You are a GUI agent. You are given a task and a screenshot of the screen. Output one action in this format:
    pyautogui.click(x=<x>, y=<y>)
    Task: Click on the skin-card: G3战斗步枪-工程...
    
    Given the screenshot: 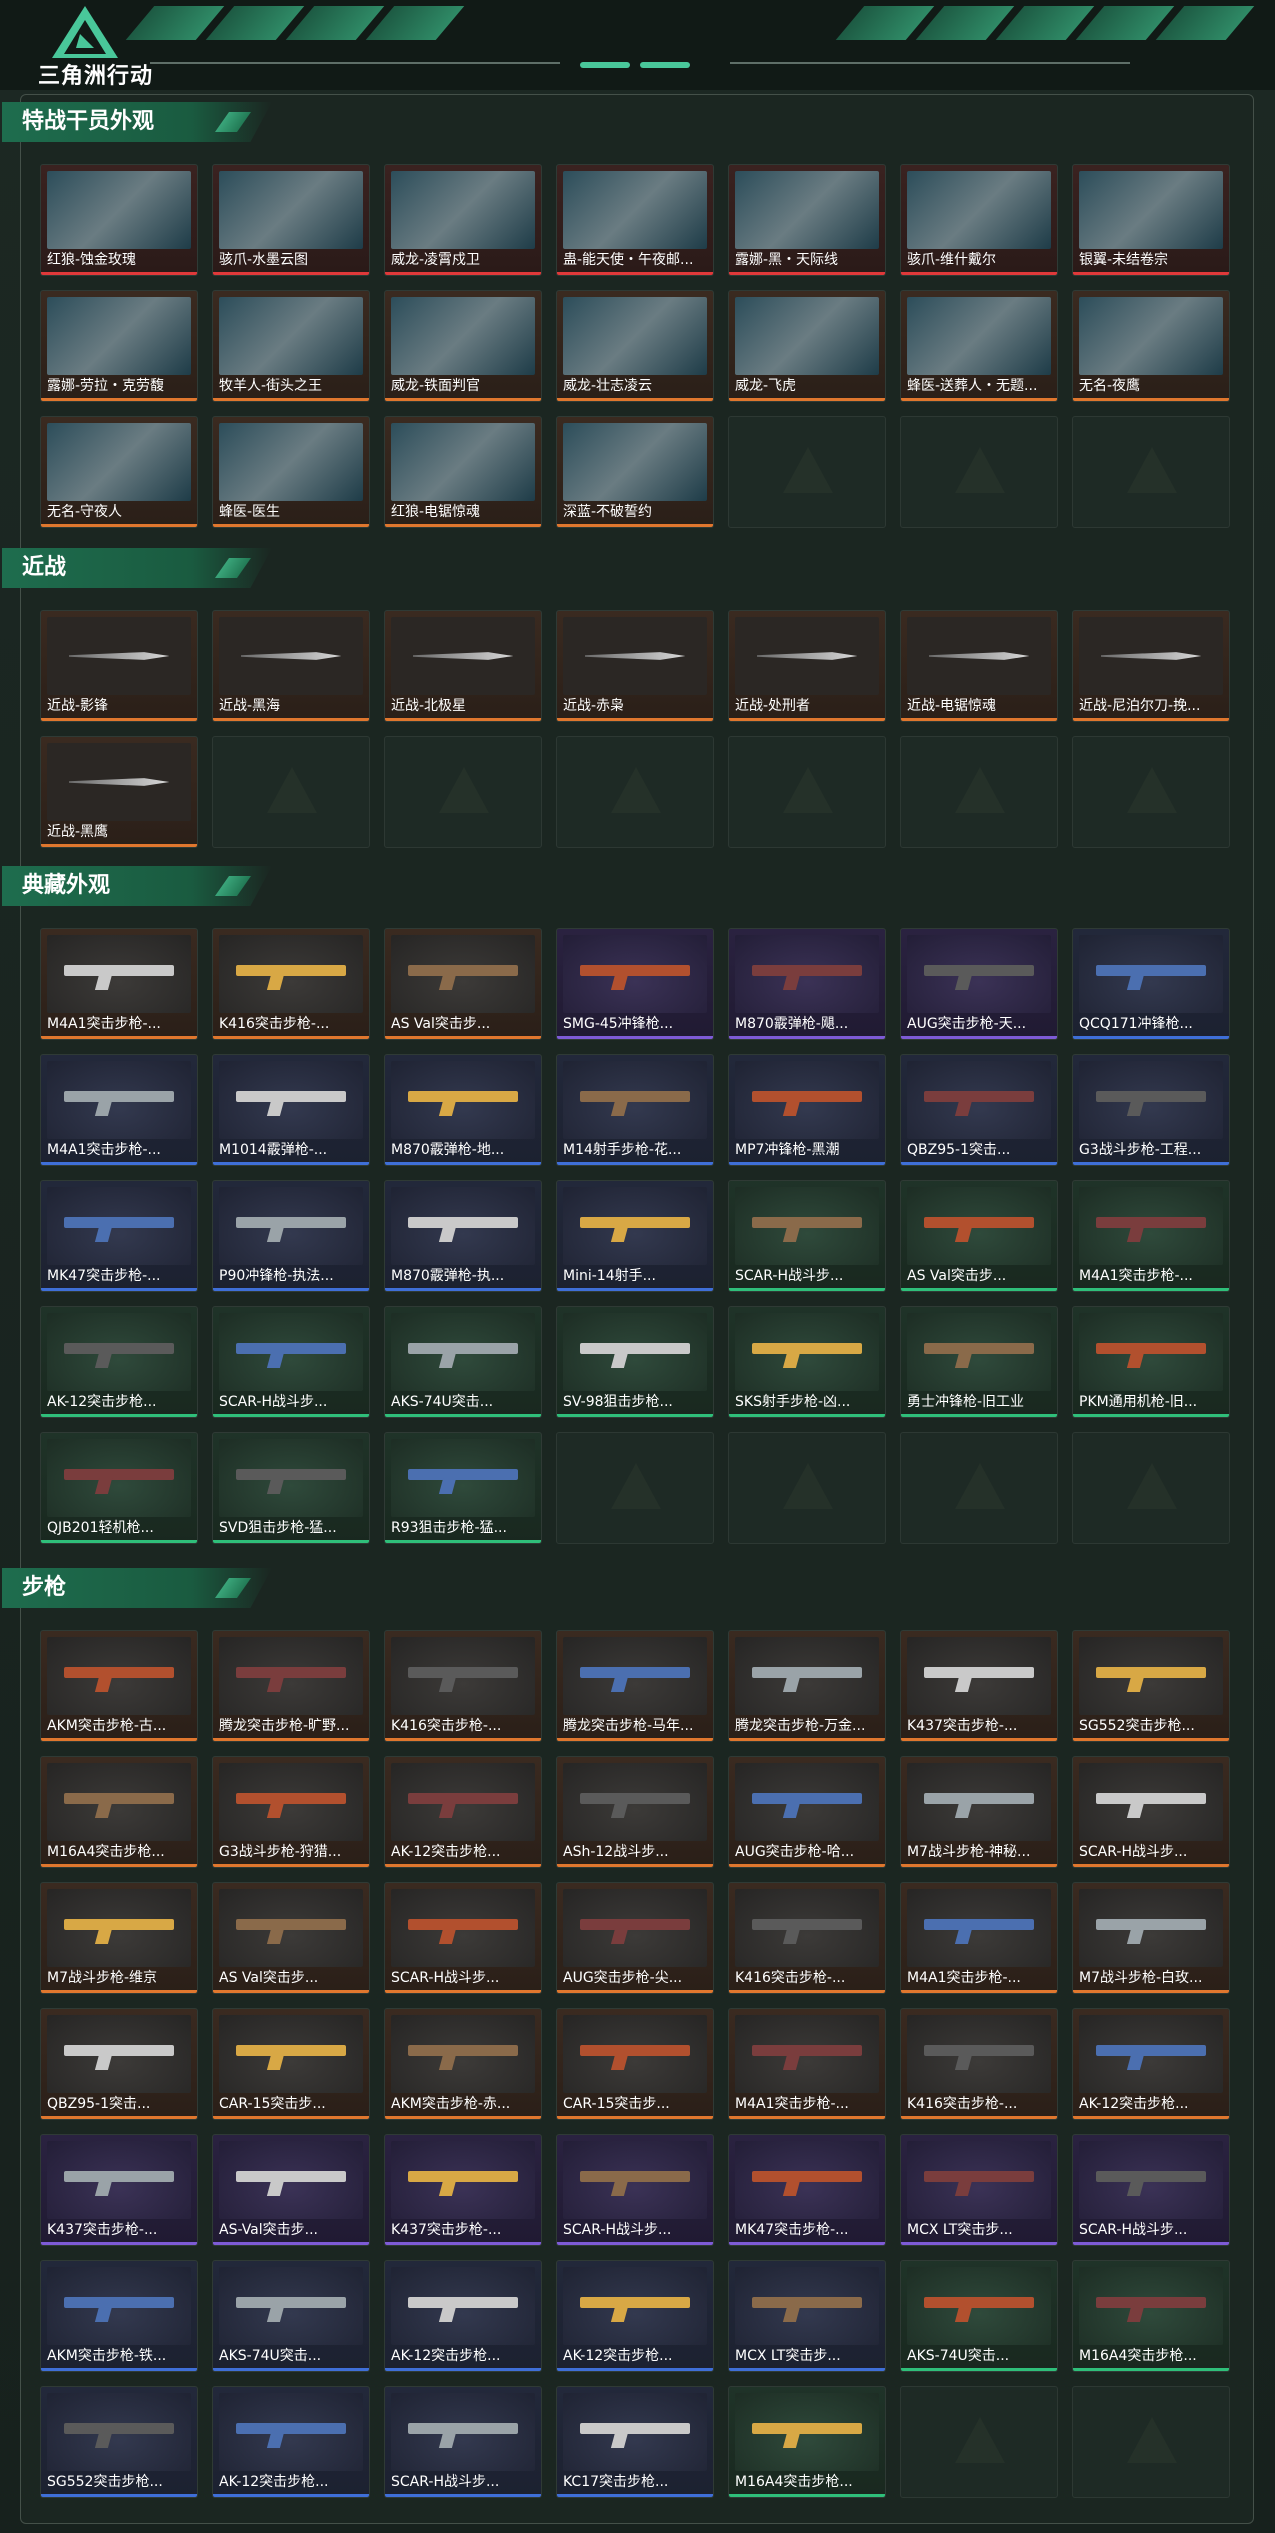 What is the action you would take?
    pyautogui.click(x=1151, y=1110)
    